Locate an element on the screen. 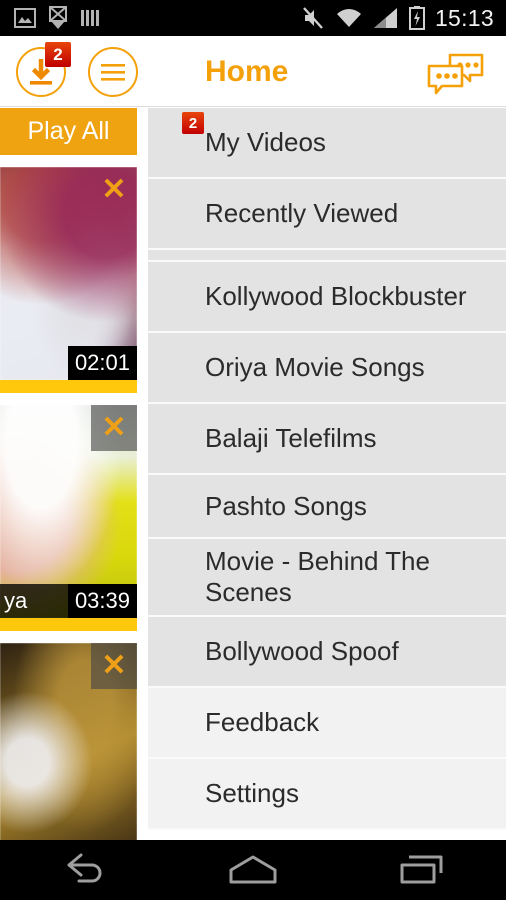 The height and width of the screenshot is (900, 506). menu-item-pashto-songs: Pashto Songs is located at coordinates (327, 507).